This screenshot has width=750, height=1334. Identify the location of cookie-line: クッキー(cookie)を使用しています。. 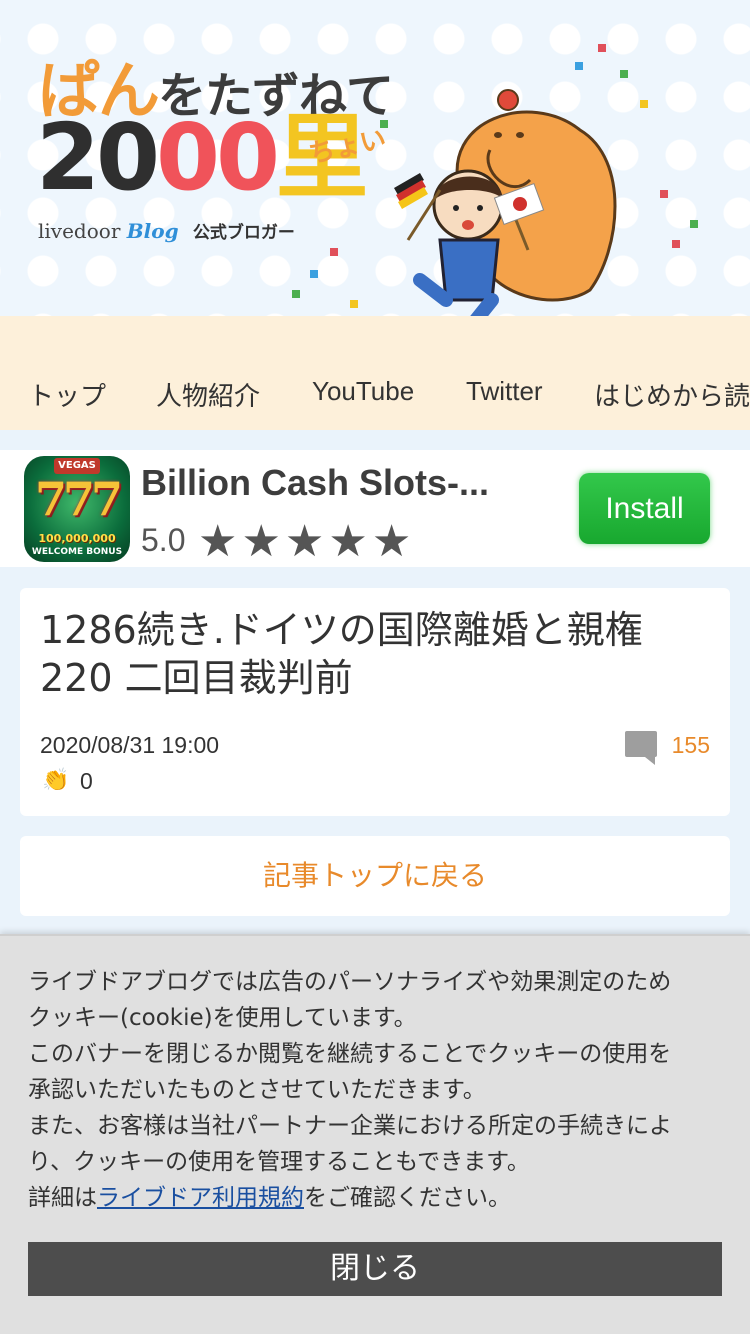
(222, 1018).